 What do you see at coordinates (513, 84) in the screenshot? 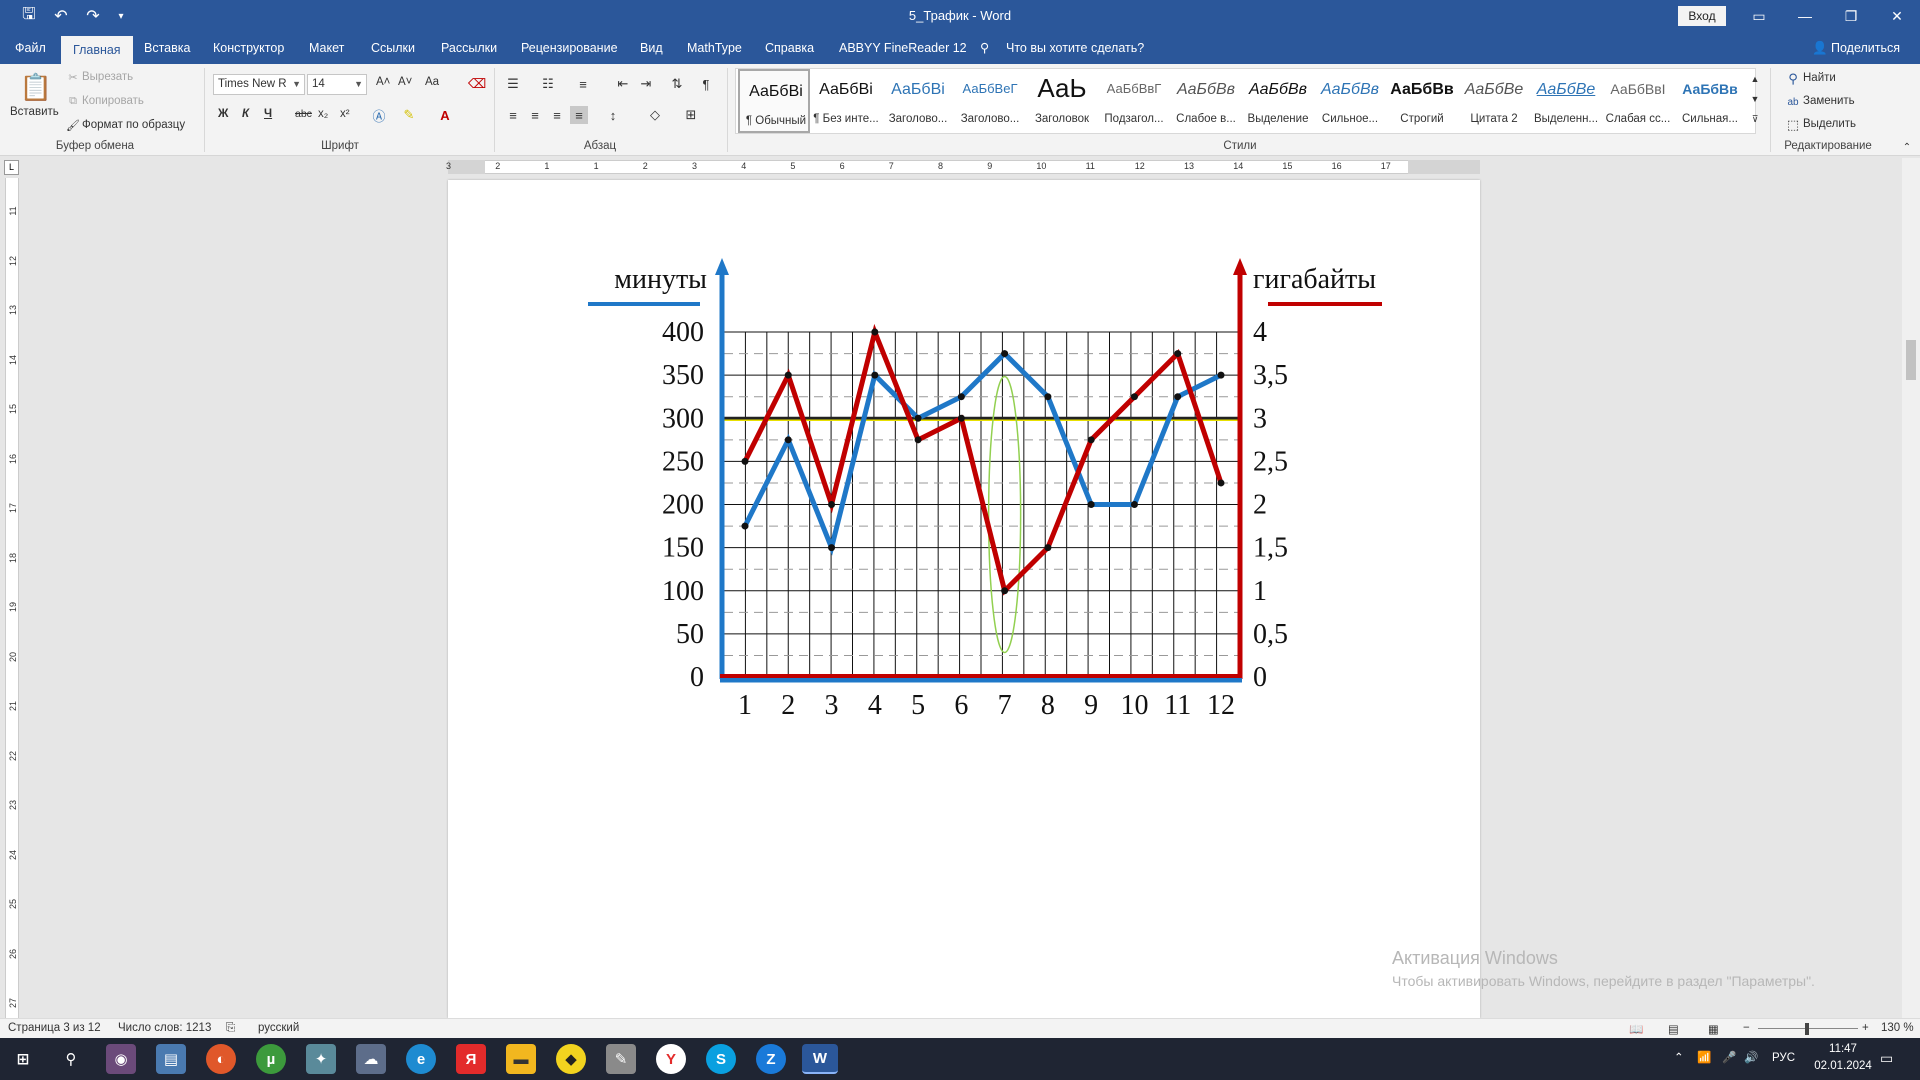
I see `bullets-icon: ☰` at bounding box center [513, 84].